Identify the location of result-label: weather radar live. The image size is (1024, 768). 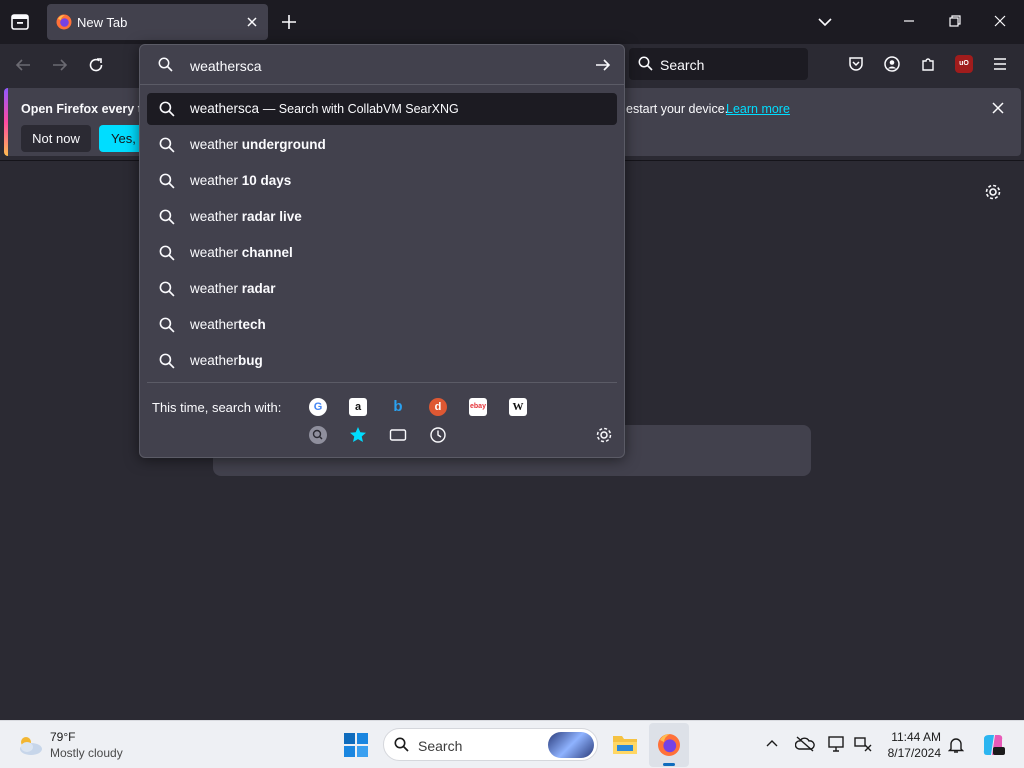
(246, 216).